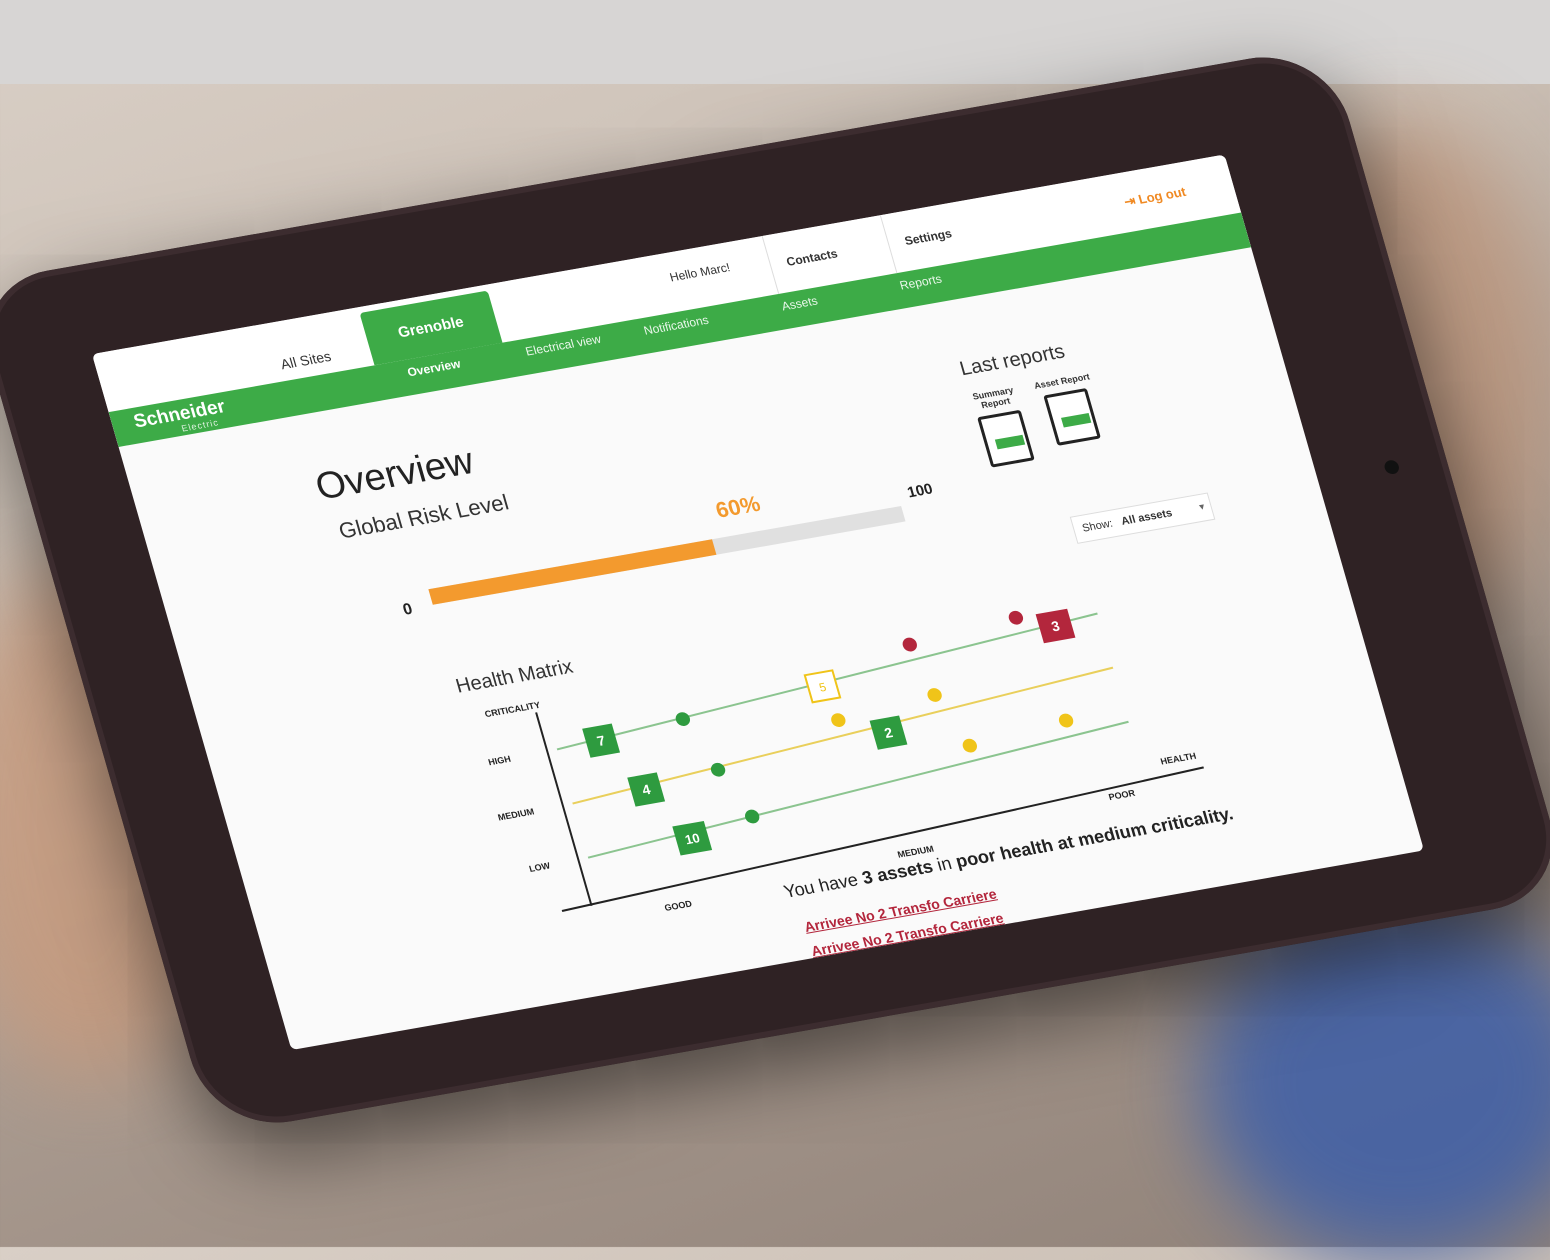  I want to click on y-level-low: LOW, so click(540, 867).